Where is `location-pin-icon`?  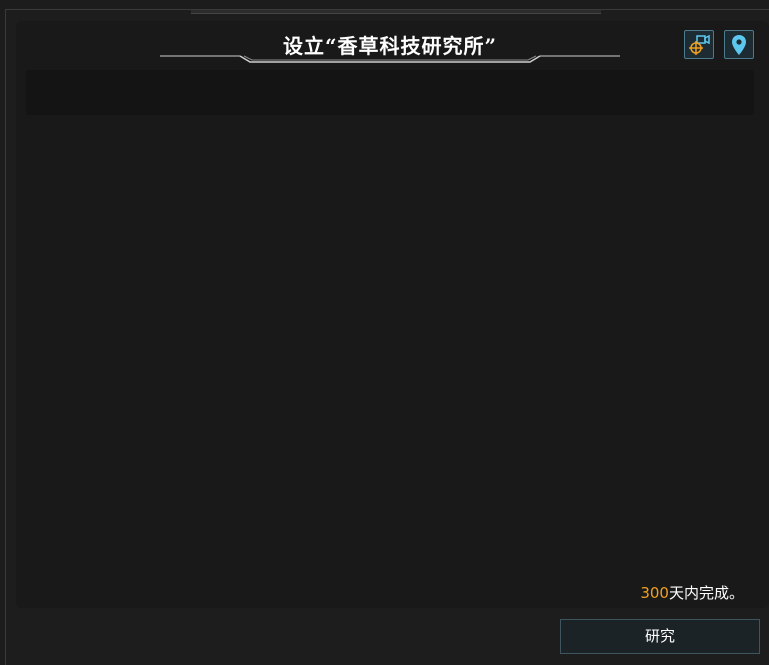 location-pin-icon is located at coordinates (739, 45).